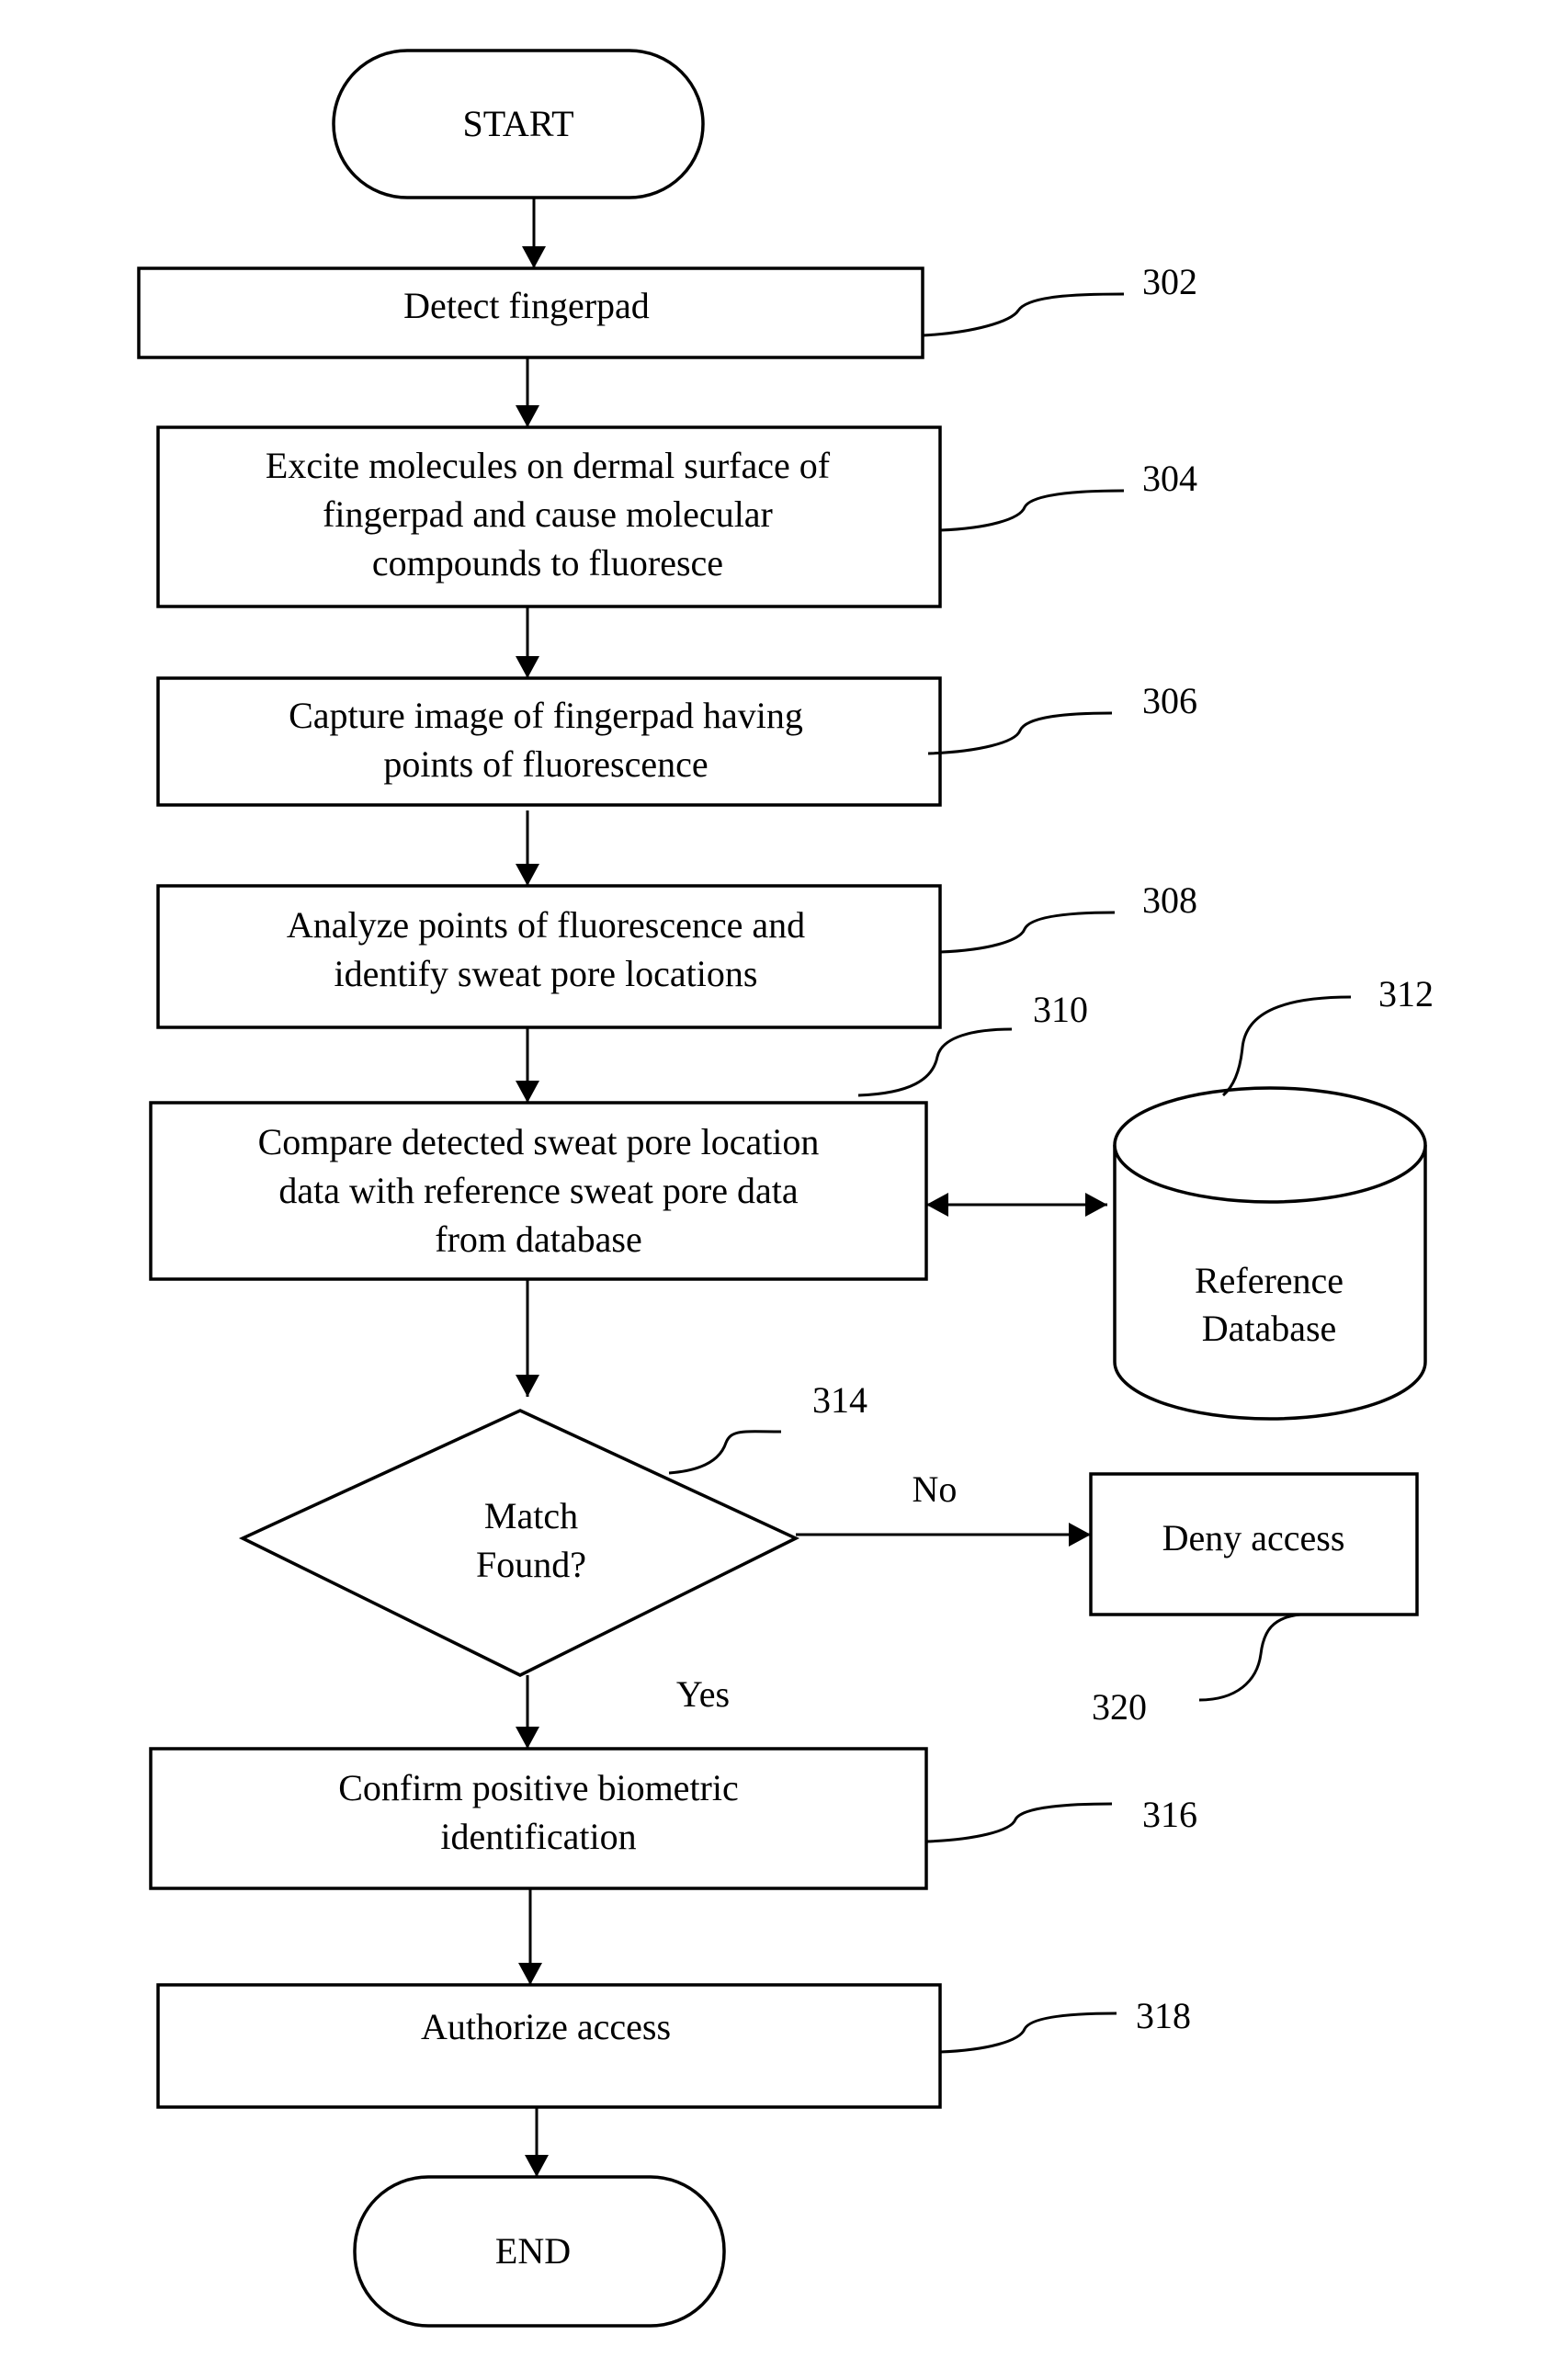 This screenshot has height=2380, width=1542. I want to click on excite-line-3: compounds to fluoresce, so click(547, 563).